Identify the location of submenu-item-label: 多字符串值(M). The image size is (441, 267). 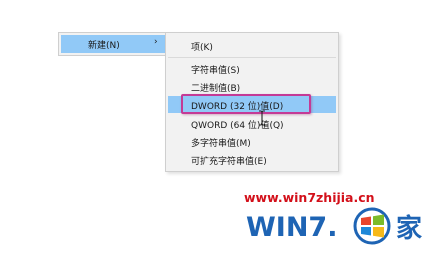
(221, 144).